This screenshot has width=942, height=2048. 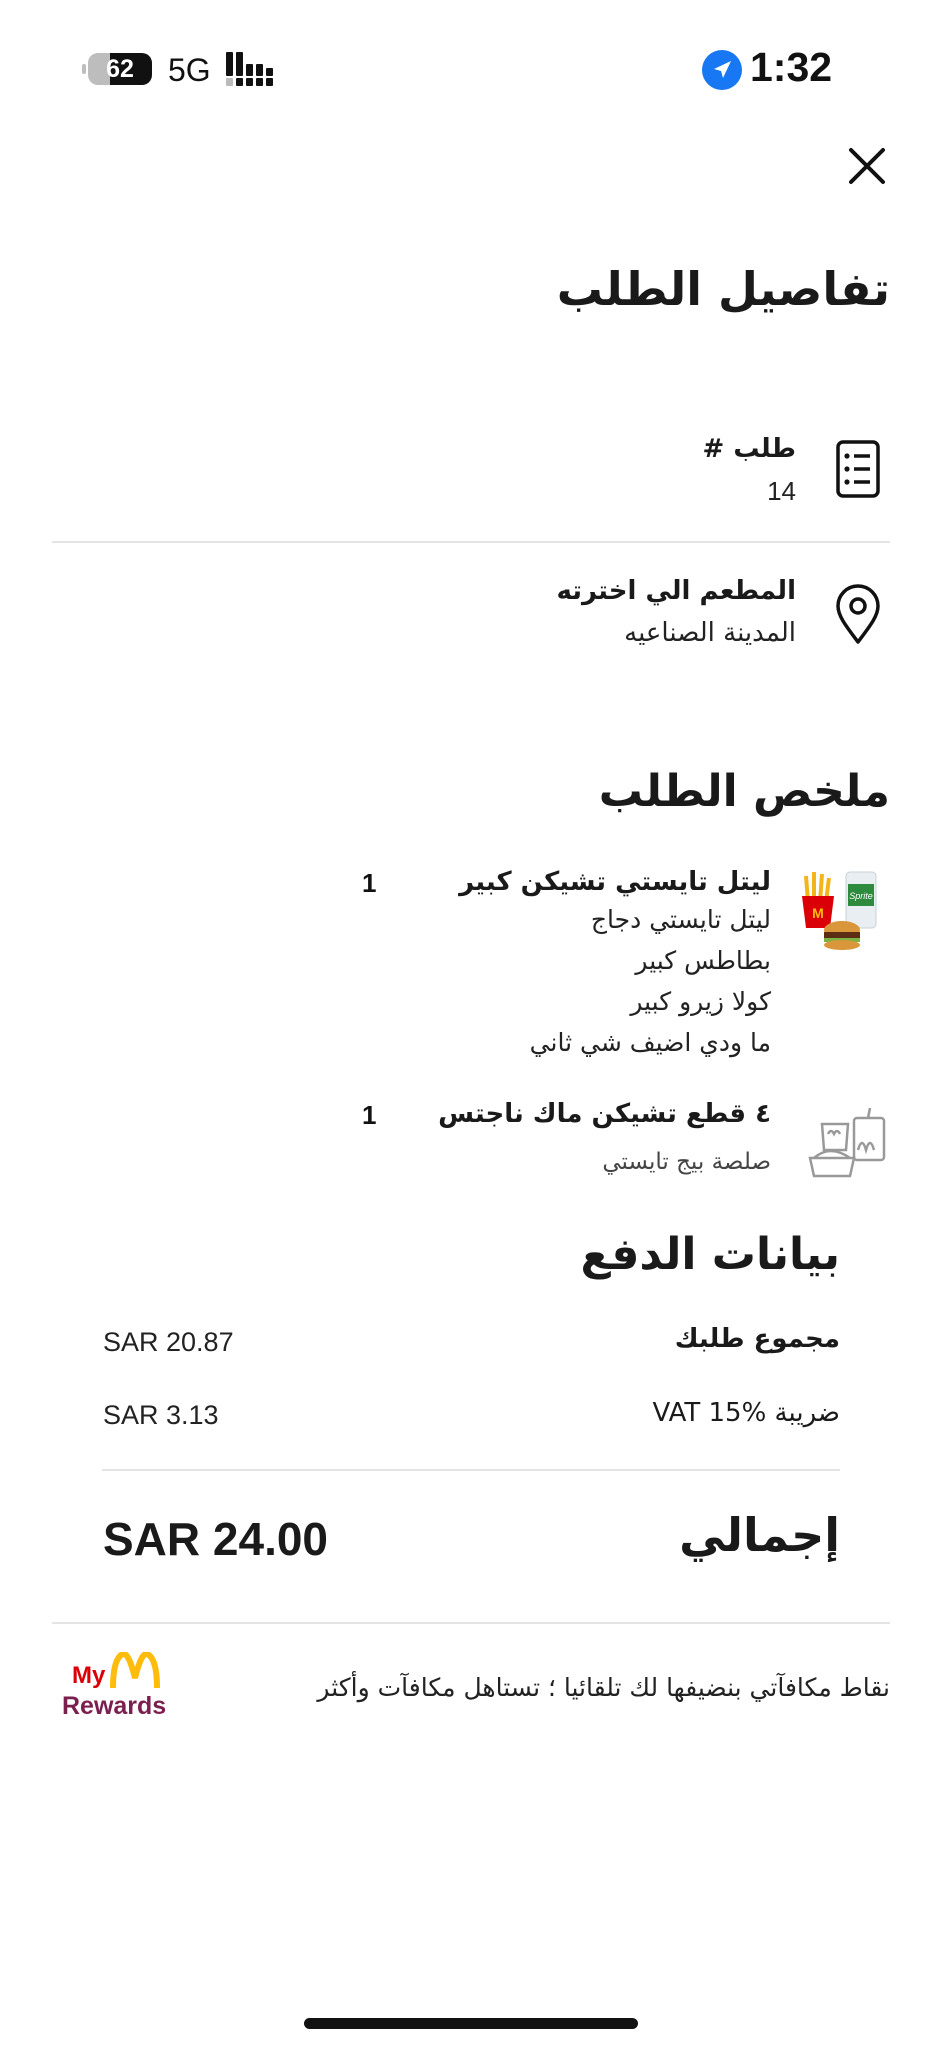 I want to click on receipt-icon, so click(x=860, y=470).